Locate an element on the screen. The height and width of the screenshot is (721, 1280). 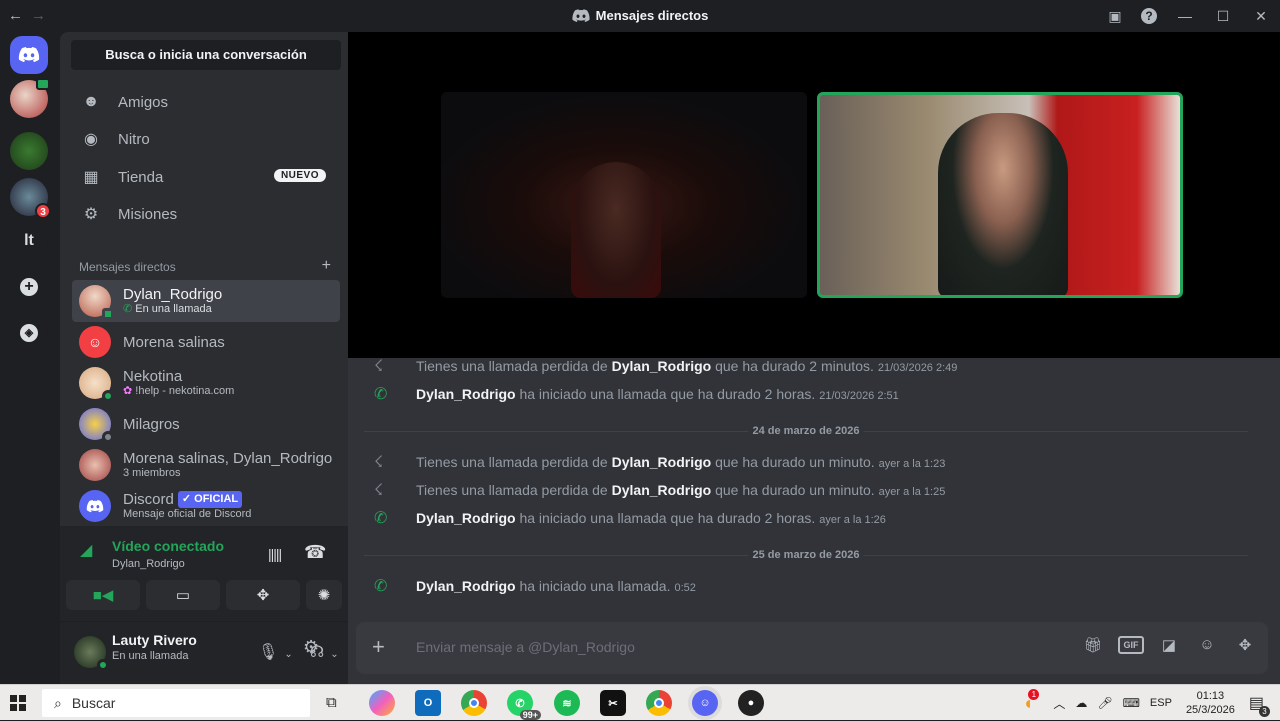
server-icon: lt is located at coordinates (29, 241).